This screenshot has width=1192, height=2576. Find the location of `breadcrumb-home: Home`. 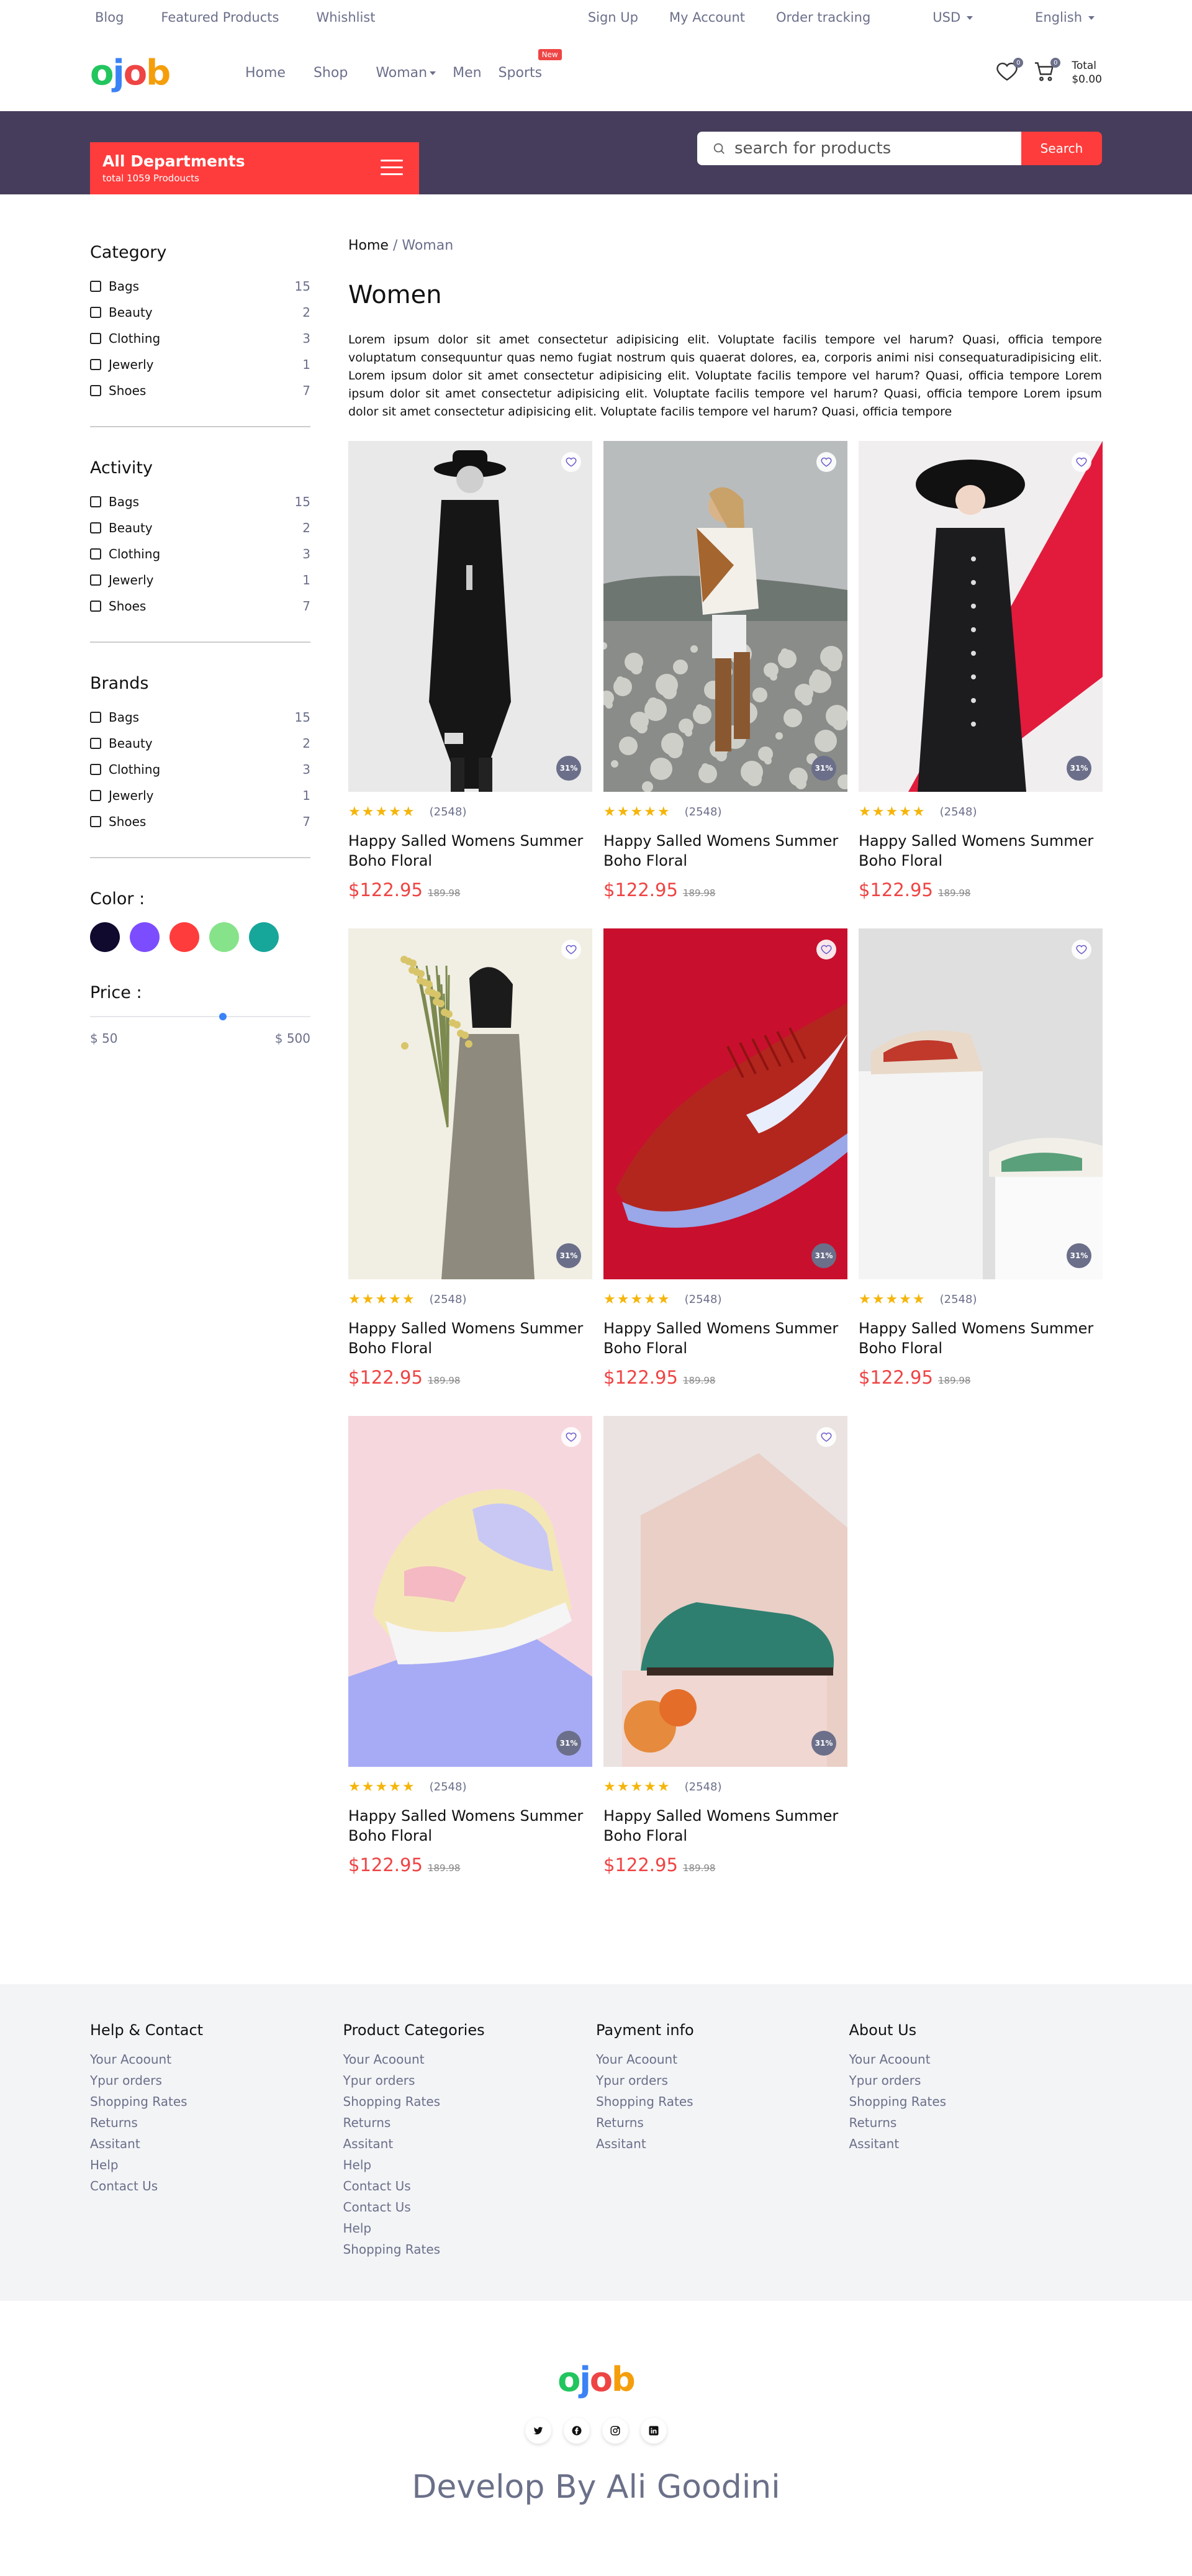

breadcrumb-home: Home is located at coordinates (368, 245).